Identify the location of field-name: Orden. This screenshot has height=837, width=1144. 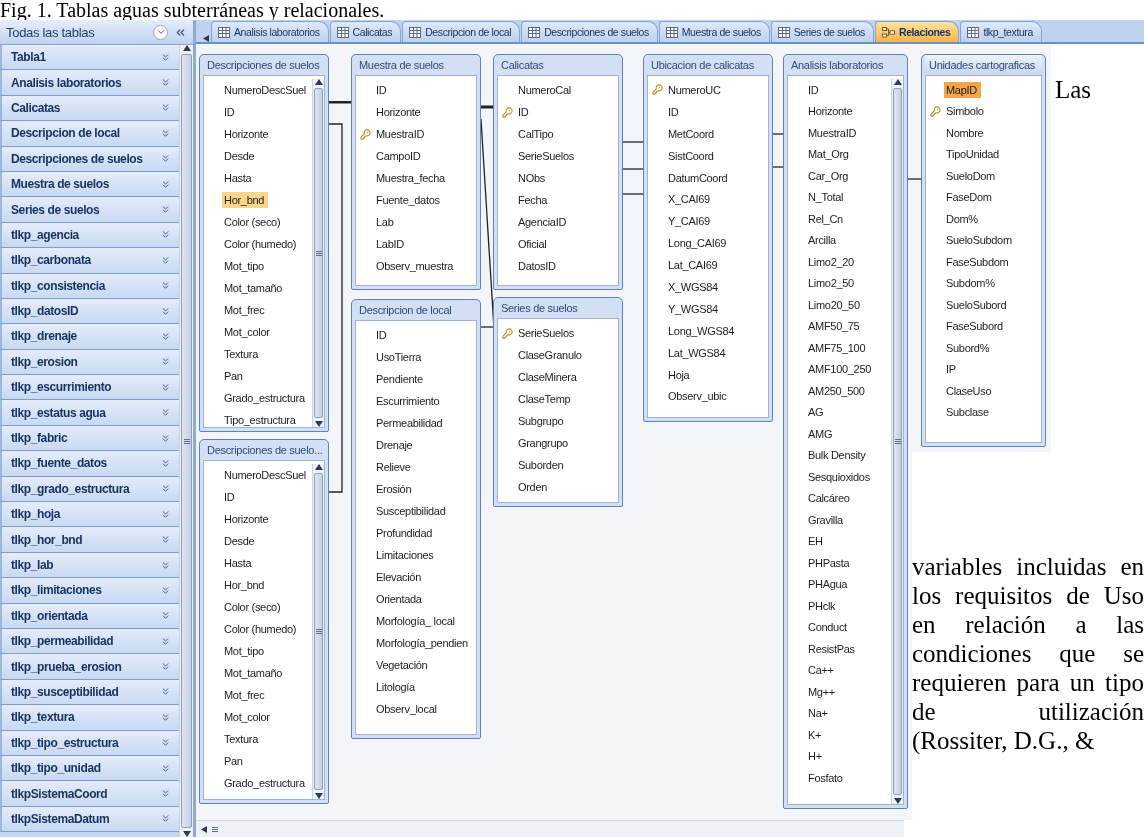
(534, 487).